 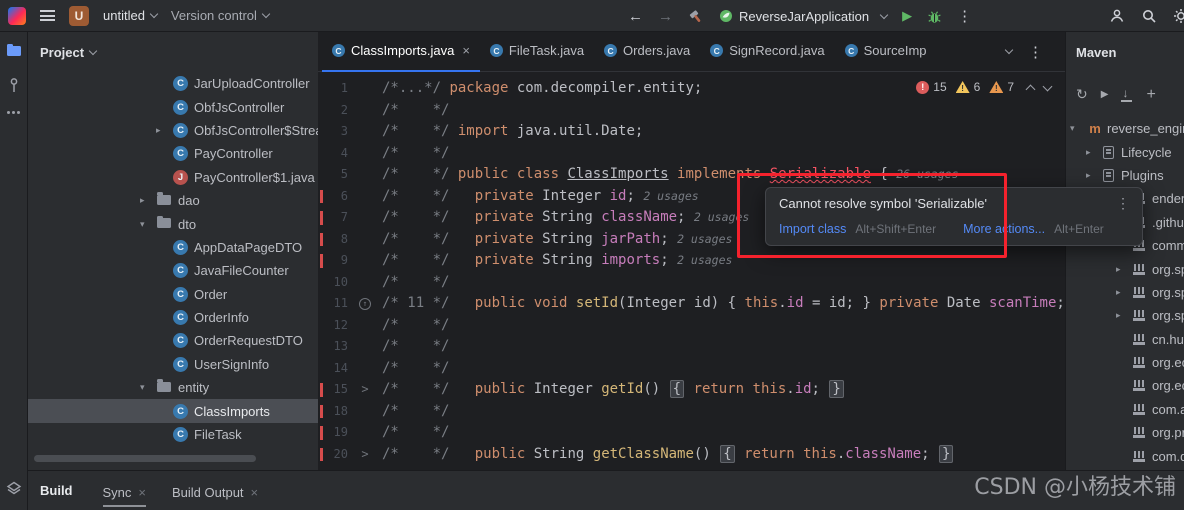 I want to click on add-icon: +, so click(x=1150, y=95).